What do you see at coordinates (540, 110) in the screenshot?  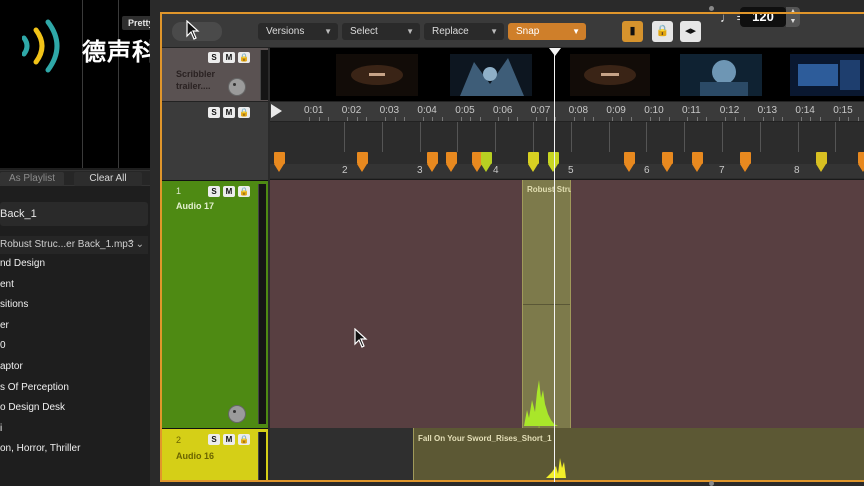 I see `time-label: 0:07` at bounding box center [540, 110].